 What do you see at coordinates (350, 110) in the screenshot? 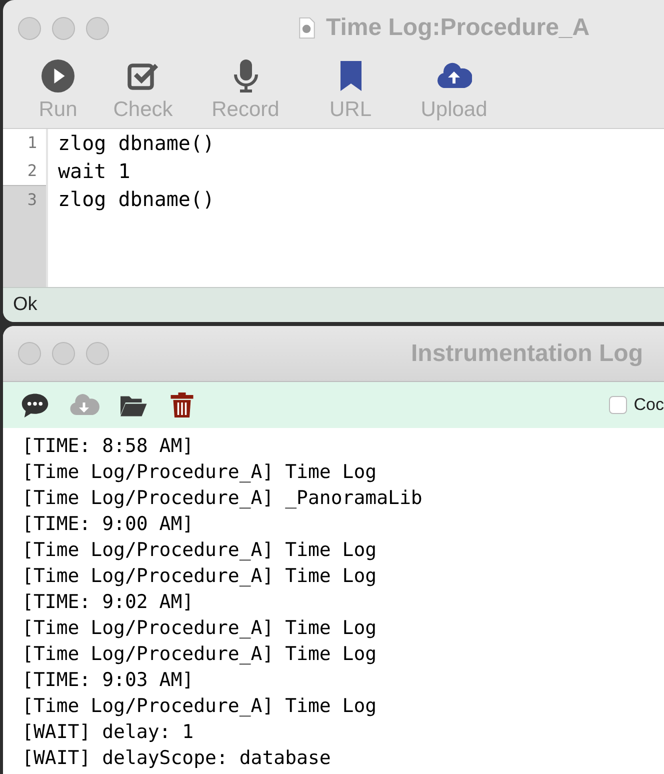
I see `toolbar-button-label: URL` at bounding box center [350, 110].